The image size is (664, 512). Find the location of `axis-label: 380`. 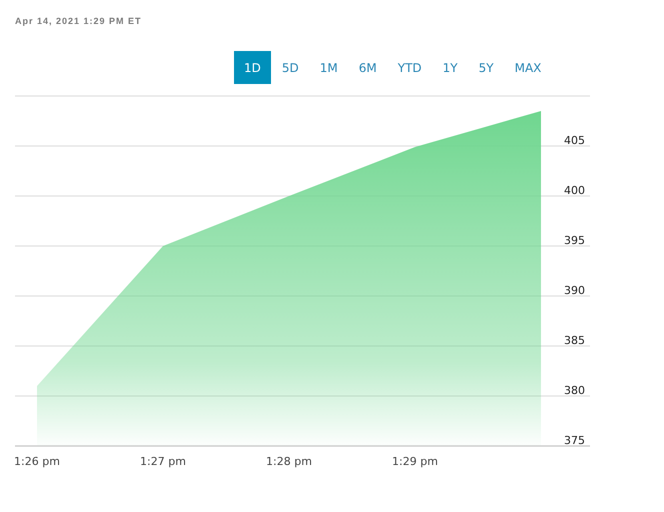

axis-label: 380 is located at coordinates (574, 390).